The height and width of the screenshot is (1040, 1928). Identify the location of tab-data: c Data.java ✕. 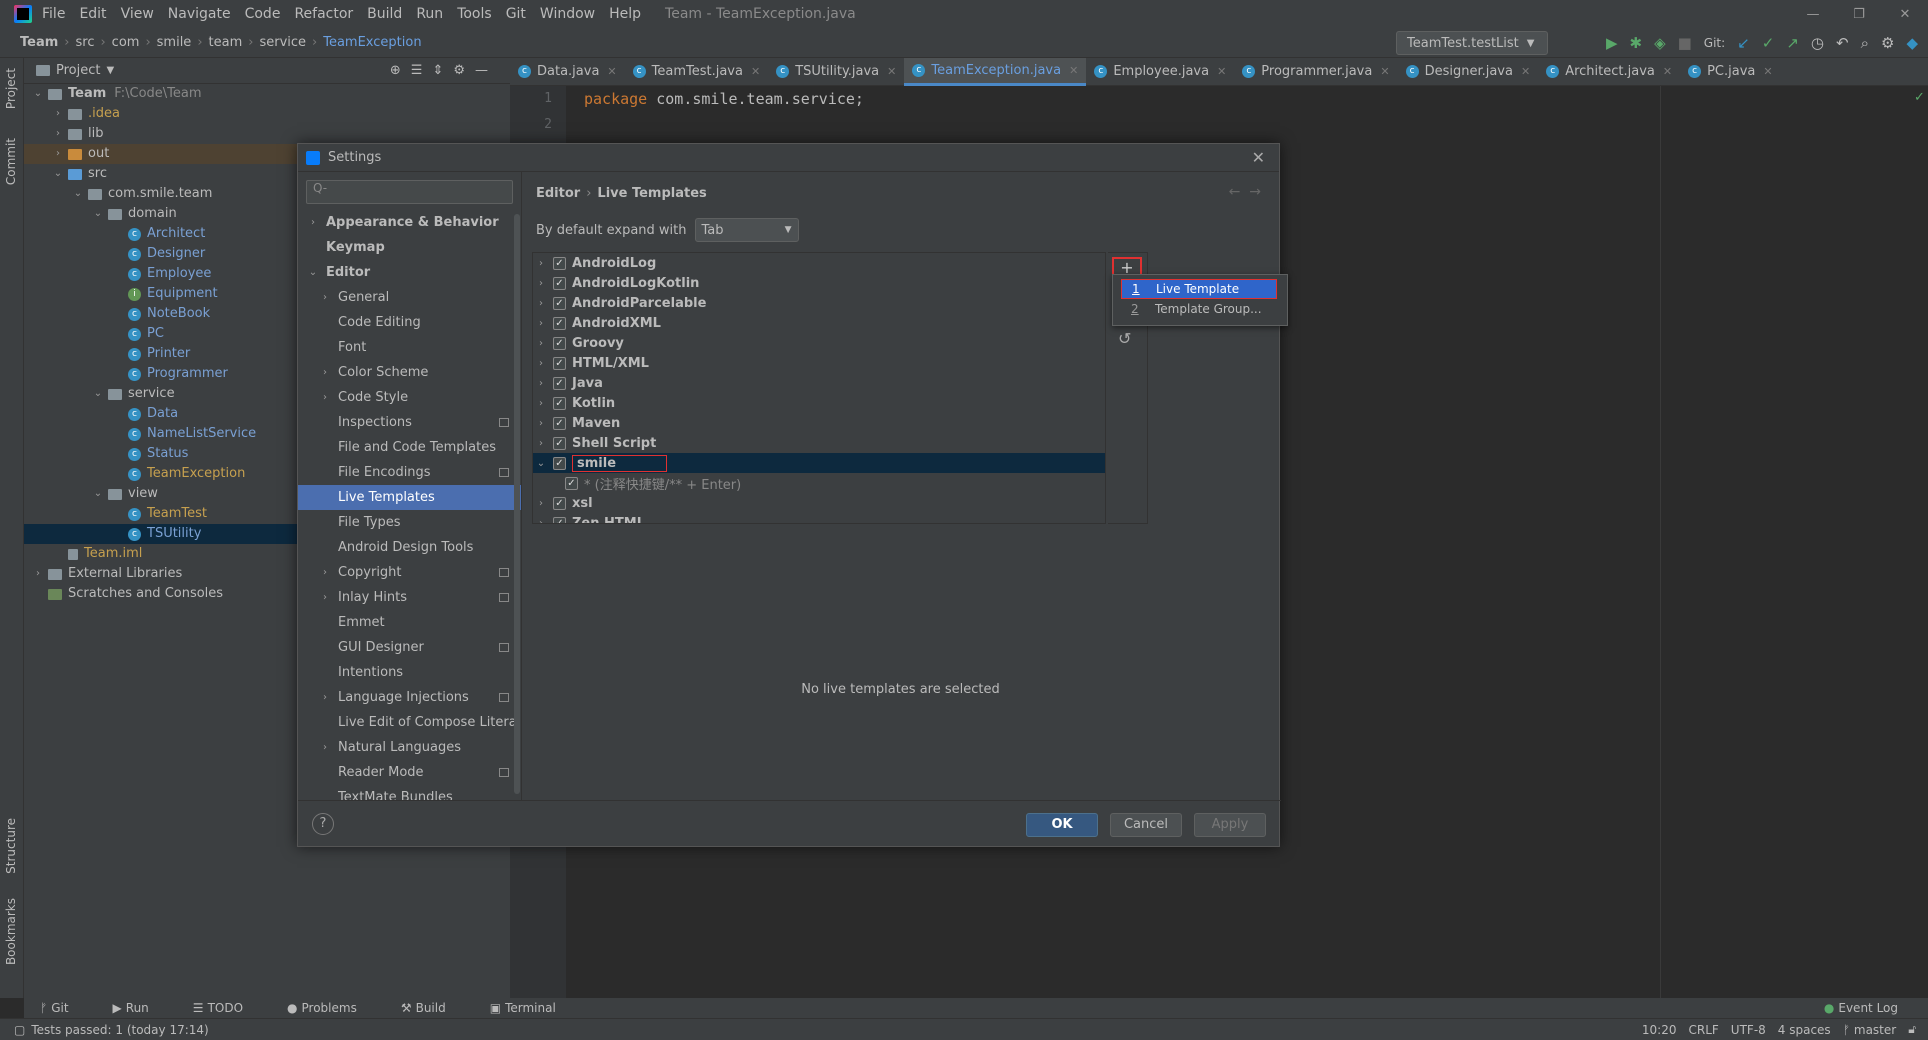
(567, 72).